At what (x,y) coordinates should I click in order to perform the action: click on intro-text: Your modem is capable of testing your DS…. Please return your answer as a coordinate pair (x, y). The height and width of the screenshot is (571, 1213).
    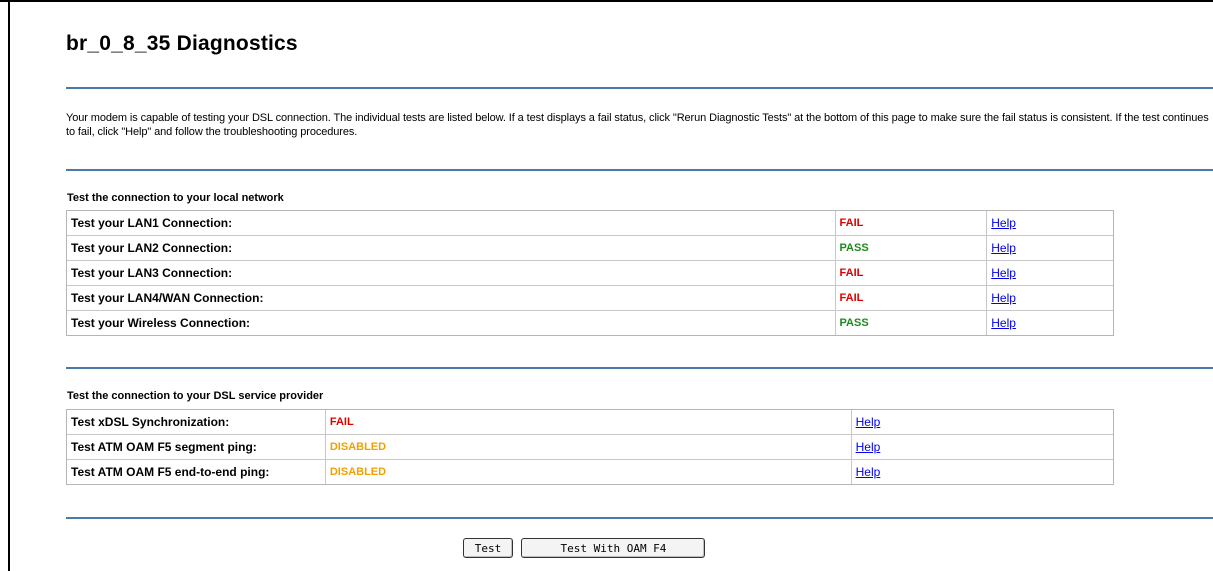
    Looking at the image, I should click on (637, 125).